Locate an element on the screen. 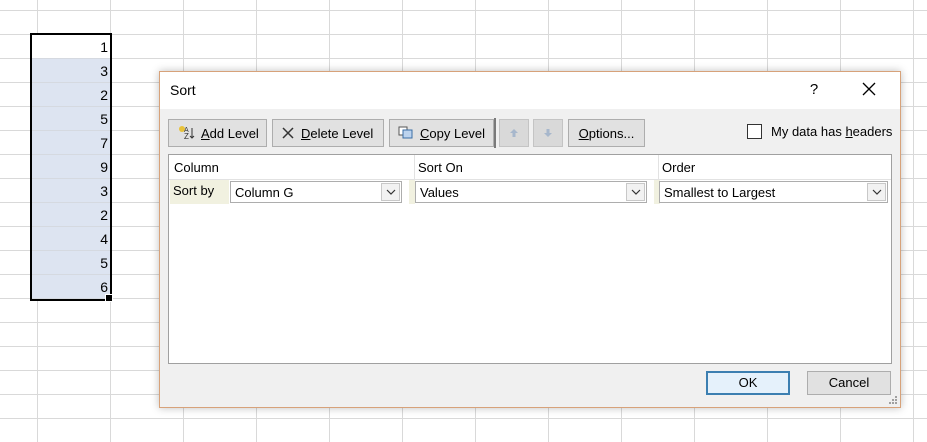 The image size is (927, 442). arrow-up-icon is located at coordinates (514, 133).